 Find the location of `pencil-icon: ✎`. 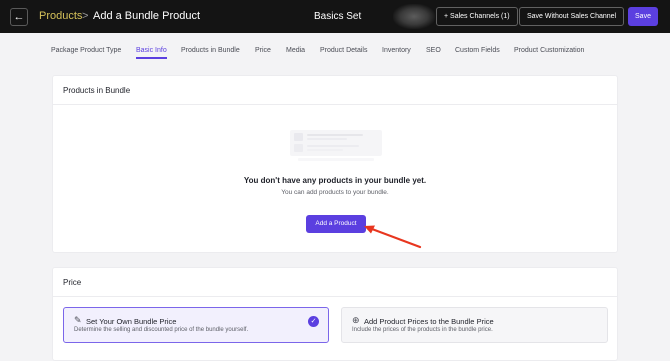

pencil-icon: ✎ is located at coordinates (78, 320).